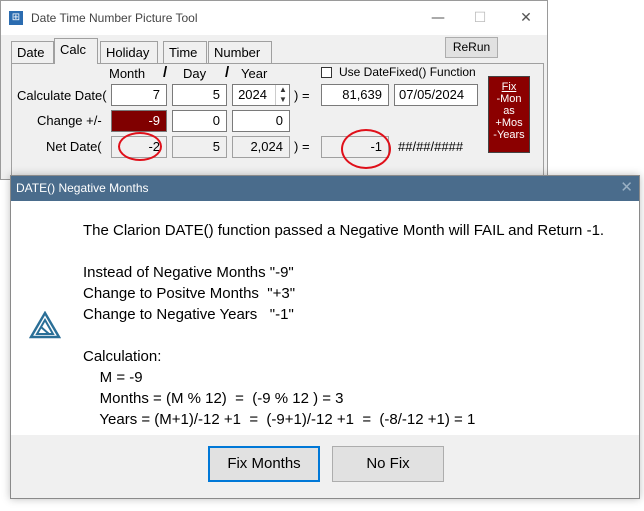 This screenshot has width=644, height=511. I want to click on maximize-button: ☐, so click(480, 18).